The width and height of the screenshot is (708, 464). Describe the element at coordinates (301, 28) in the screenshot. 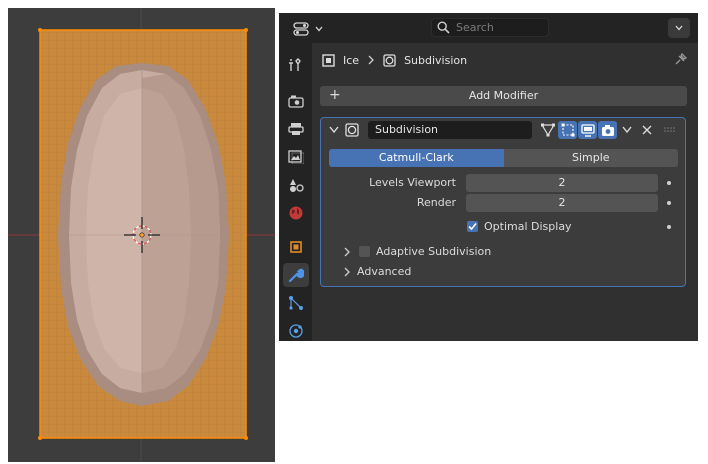

I see `properties-editor-icon` at that location.